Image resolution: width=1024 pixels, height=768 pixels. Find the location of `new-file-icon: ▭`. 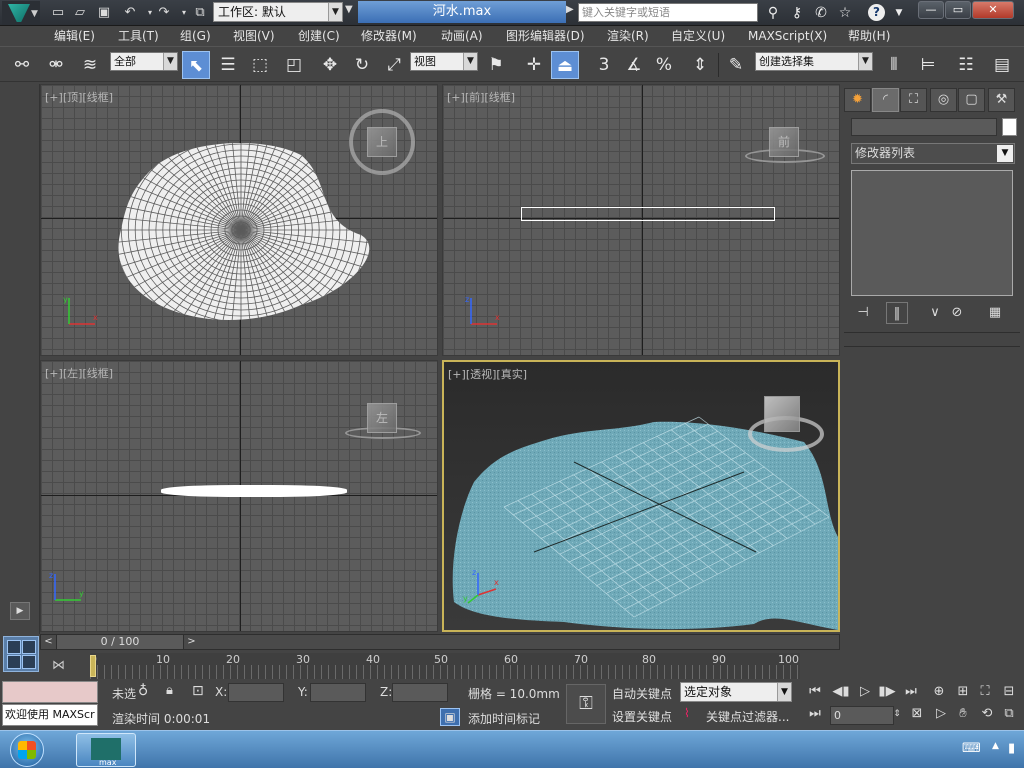

new-file-icon: ▭ is located at coordinates (58, 13).